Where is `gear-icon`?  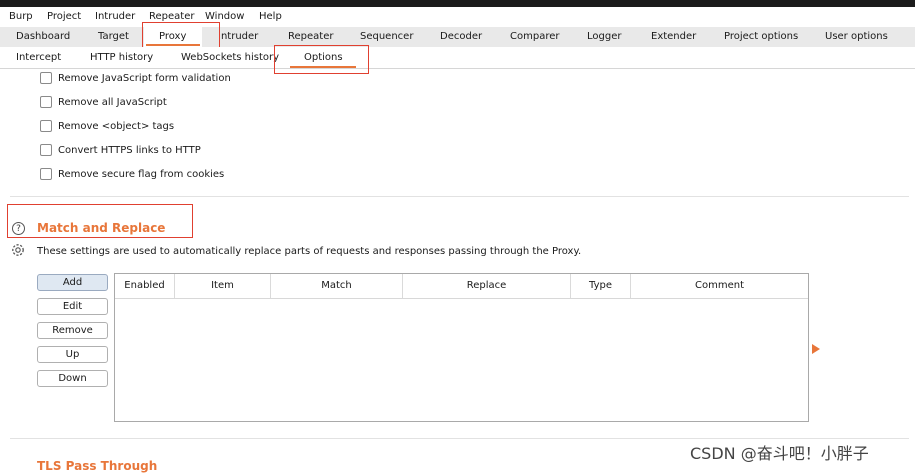 gear-icon is located at coordinates (18, 250).